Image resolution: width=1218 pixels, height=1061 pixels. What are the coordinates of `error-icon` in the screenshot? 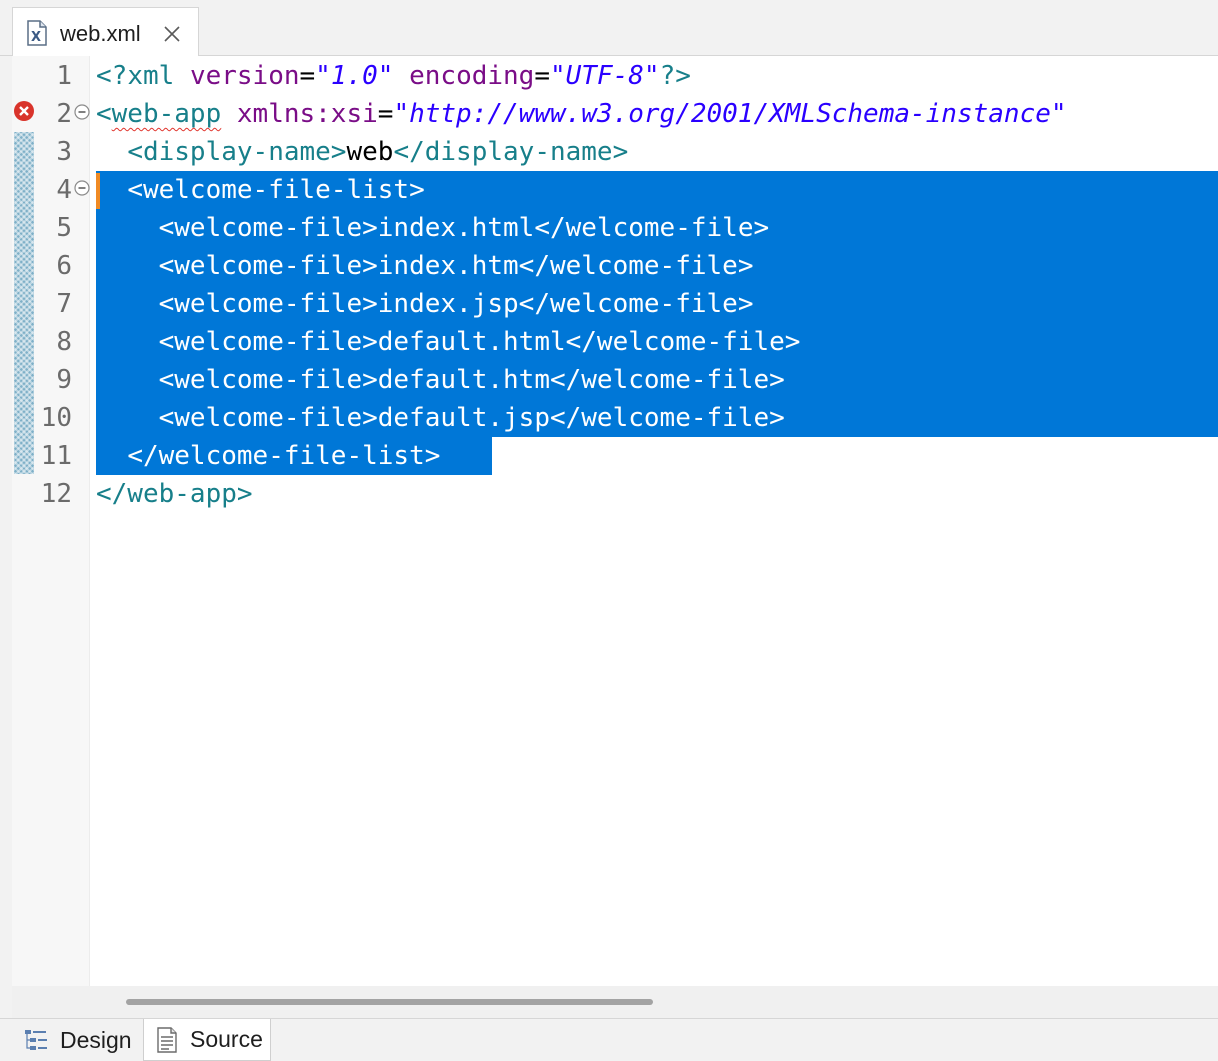 It's located at (24, 111).